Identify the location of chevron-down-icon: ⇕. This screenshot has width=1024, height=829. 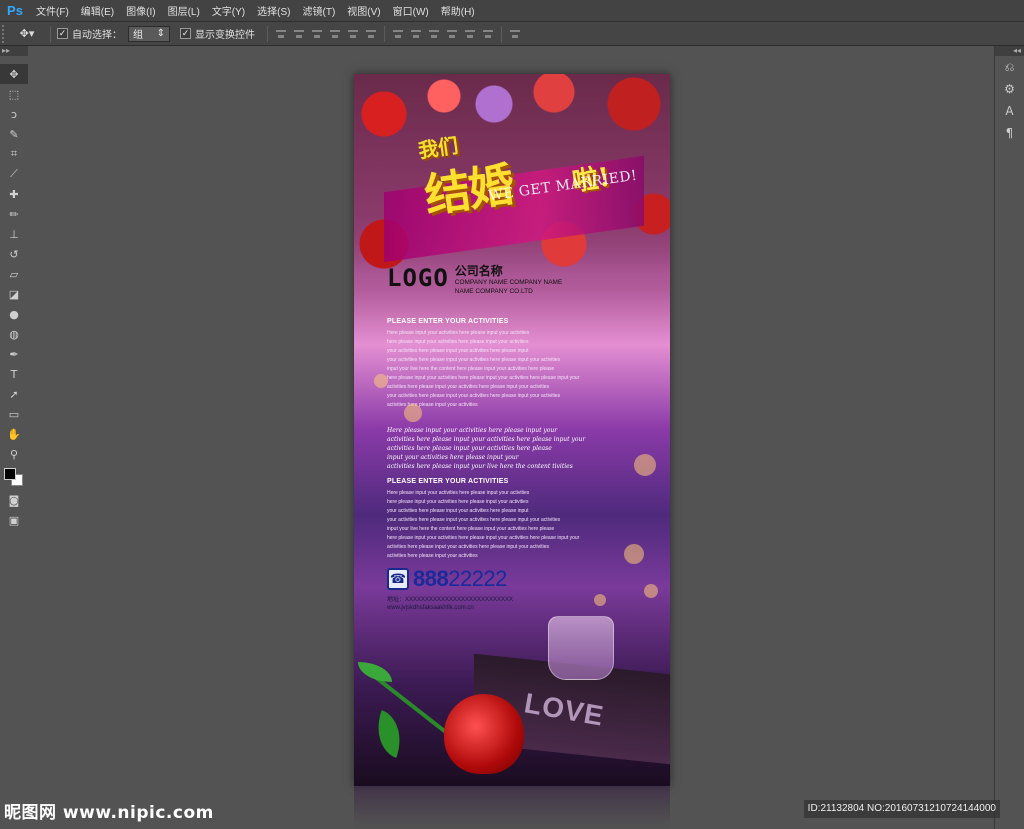
(160, 33).